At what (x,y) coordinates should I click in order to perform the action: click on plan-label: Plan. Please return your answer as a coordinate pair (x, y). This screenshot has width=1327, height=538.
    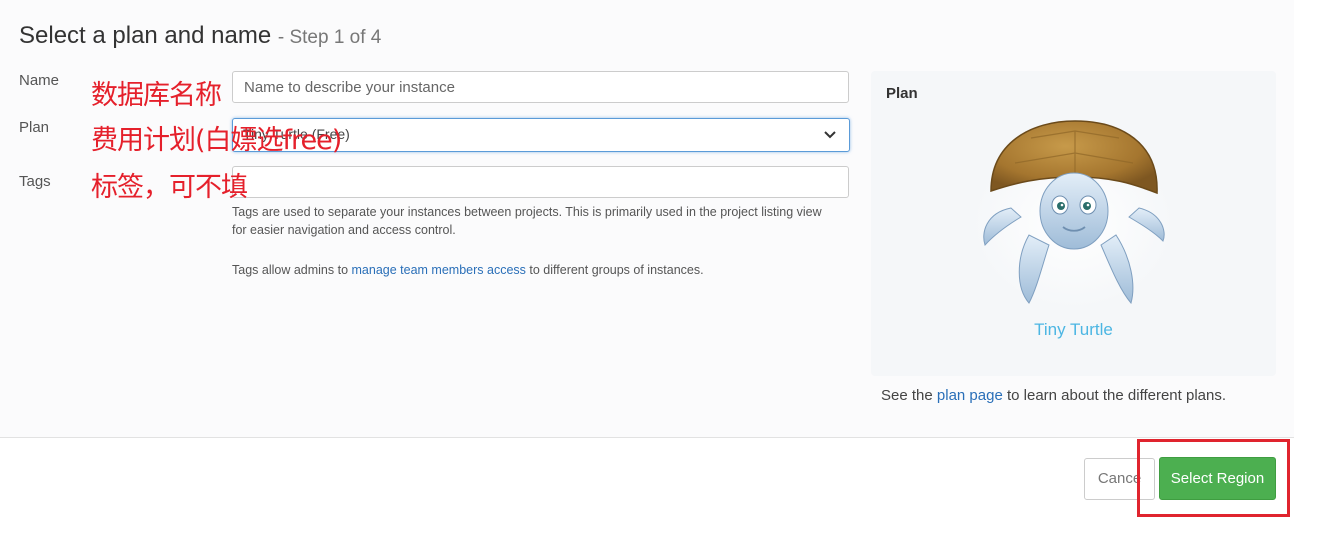
    Looking at the image, I should click on (34, 127).